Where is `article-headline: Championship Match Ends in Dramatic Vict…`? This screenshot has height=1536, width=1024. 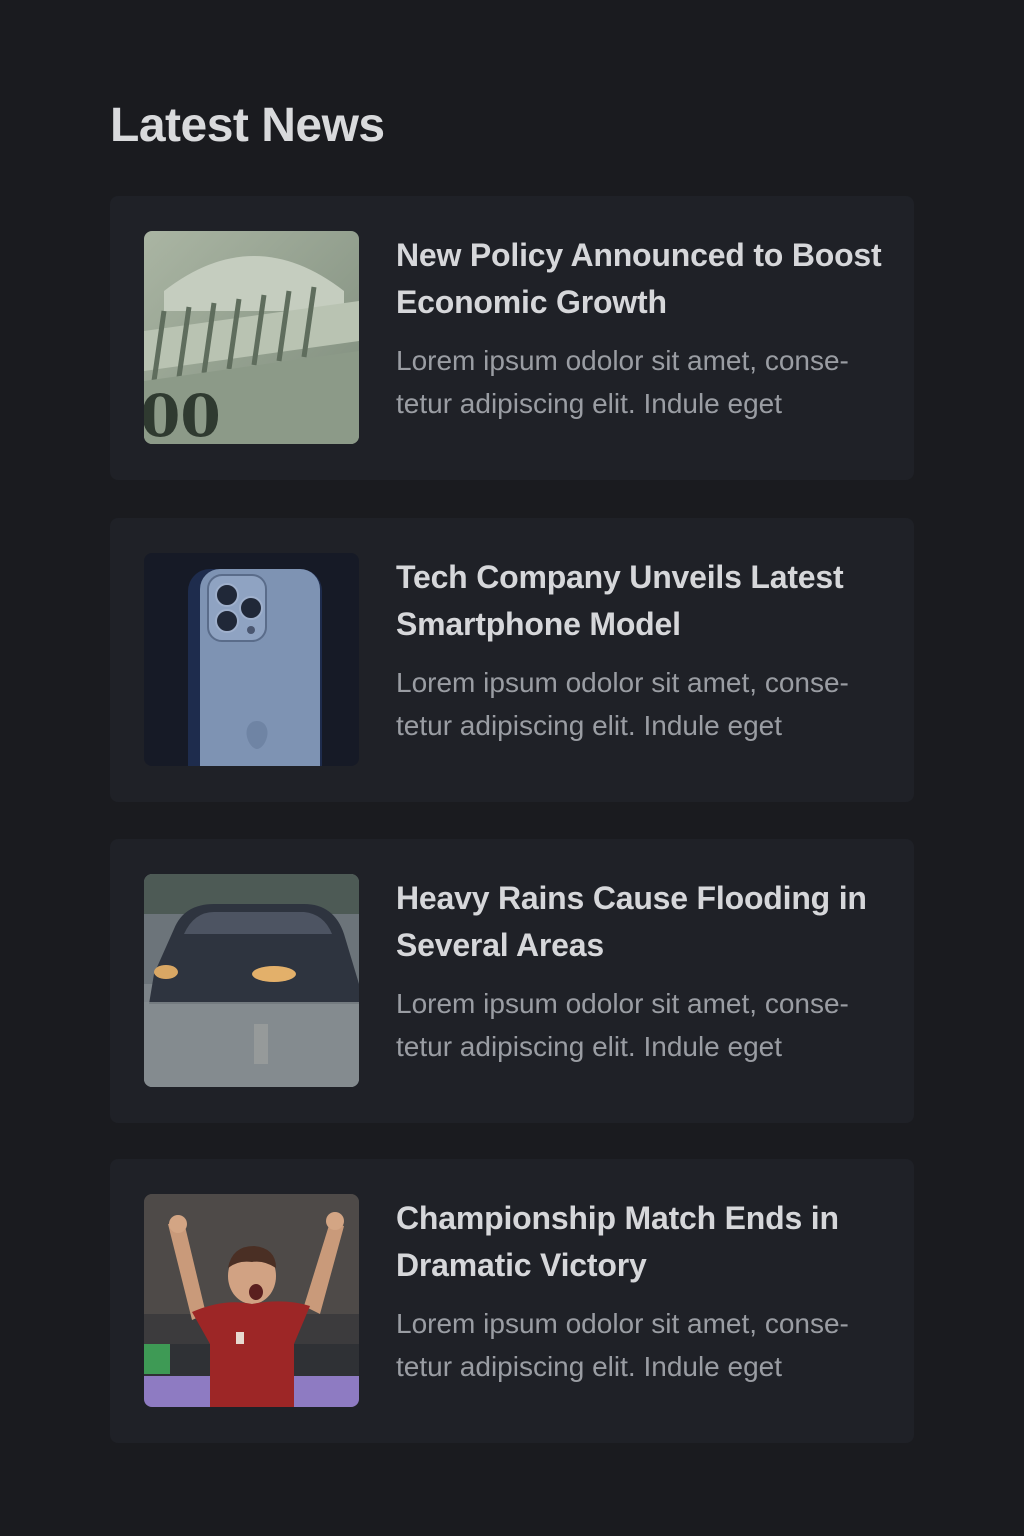 article-headline: Championship Match Ends in Dramatic Vict… is located at coordinates (646, 1242).